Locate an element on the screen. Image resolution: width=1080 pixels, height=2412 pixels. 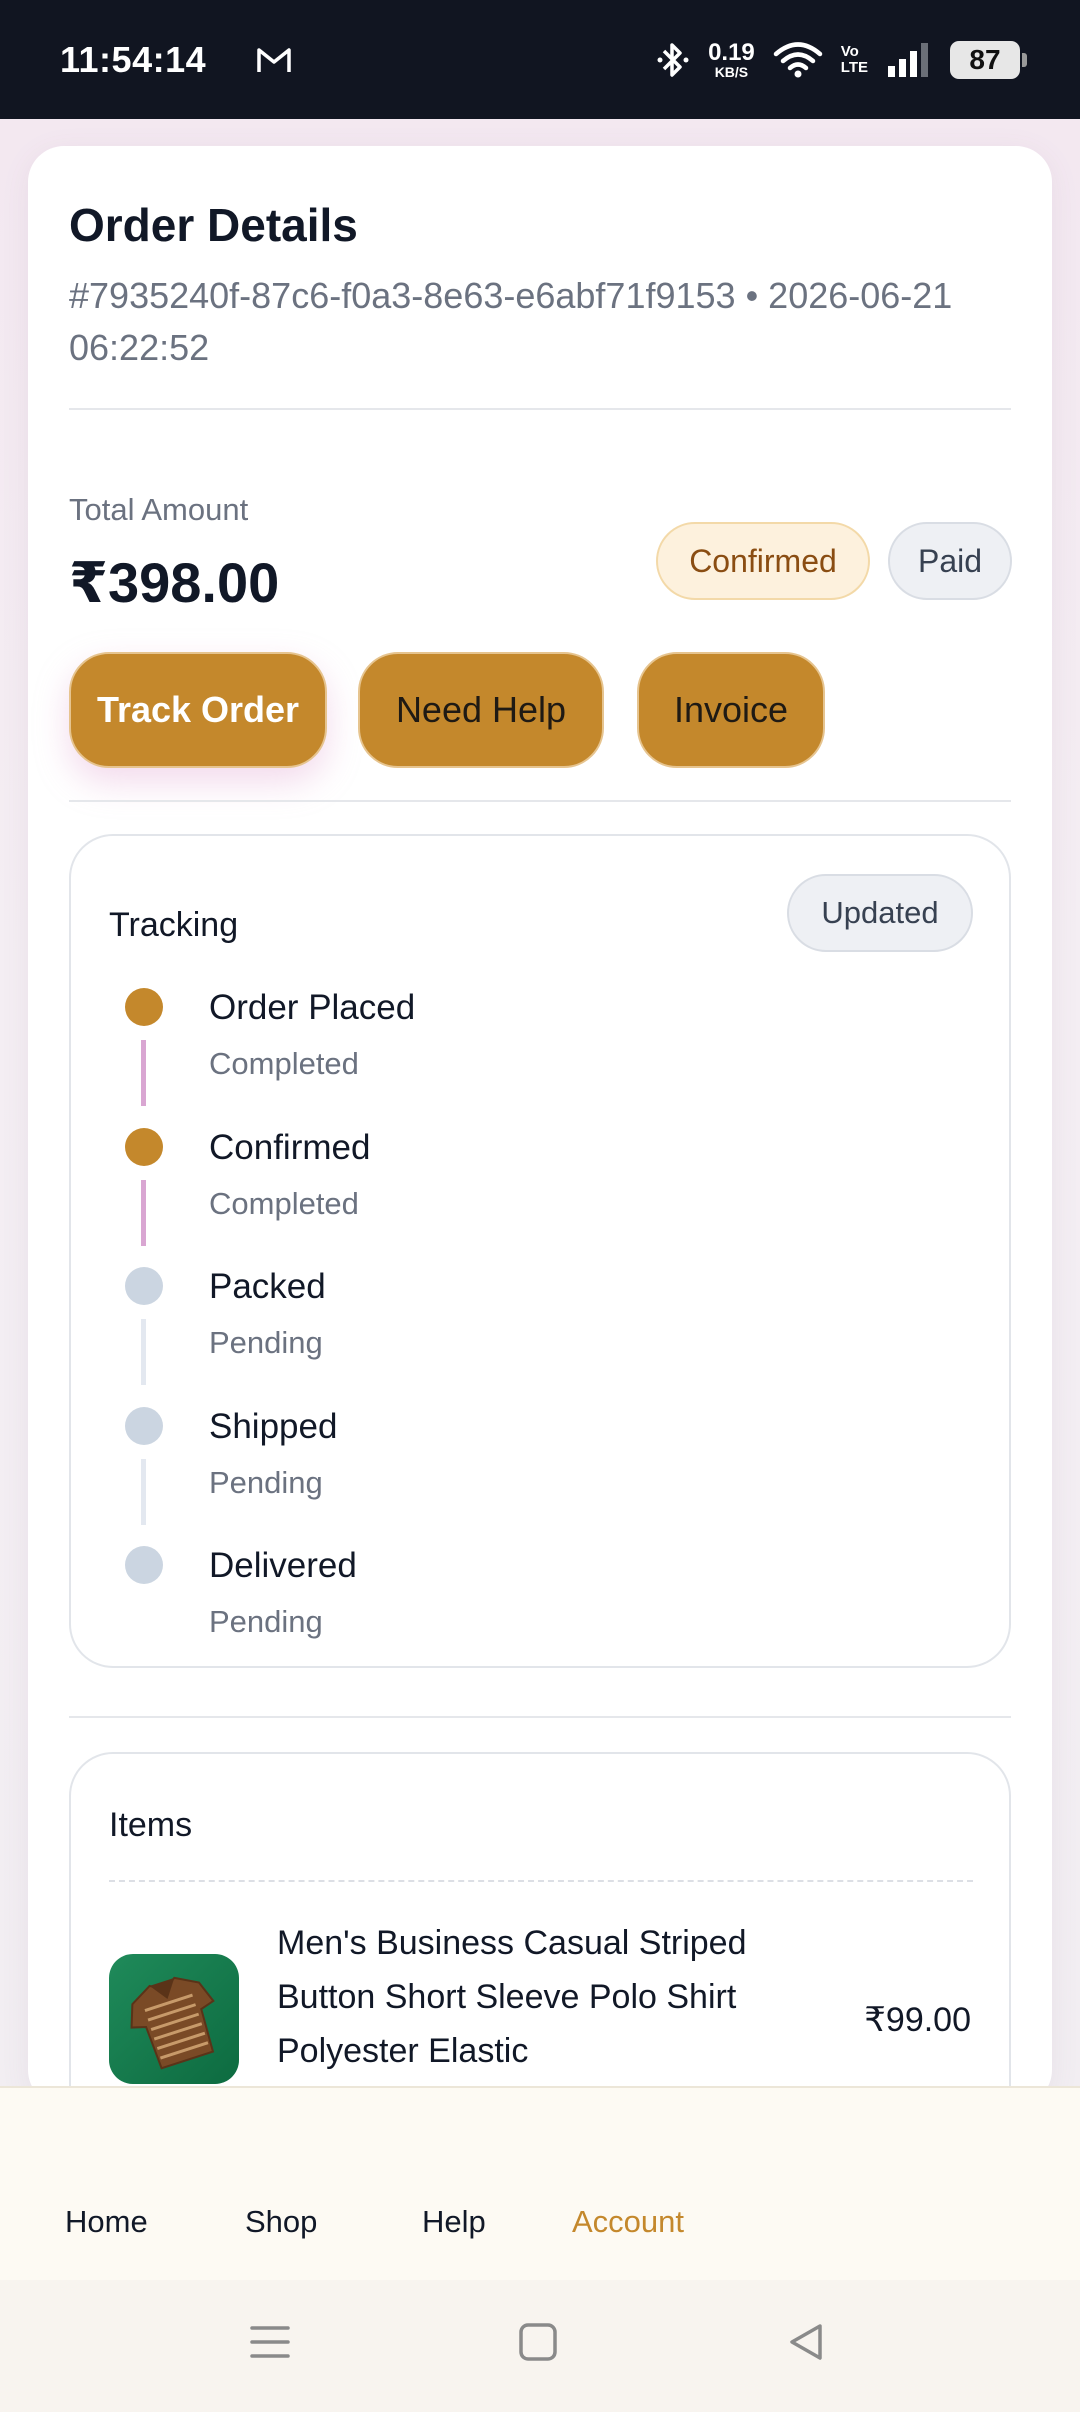
dashed-divider is located at coordinates (541, 1881).